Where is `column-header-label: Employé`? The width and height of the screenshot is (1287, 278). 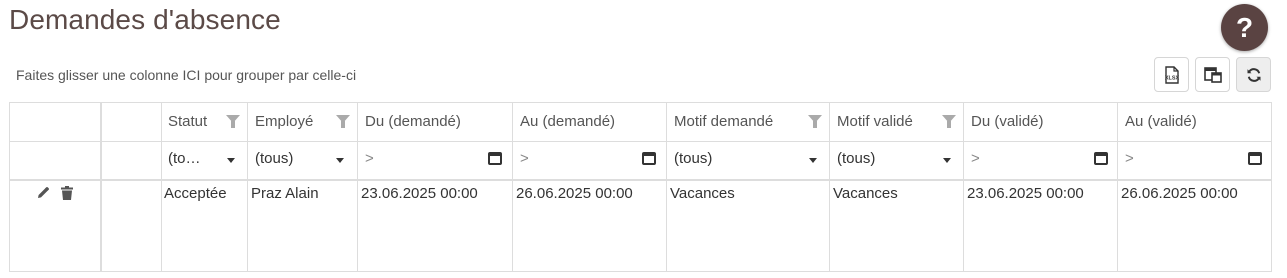 column-header-label: Employé is located at coordinates (284, 121).